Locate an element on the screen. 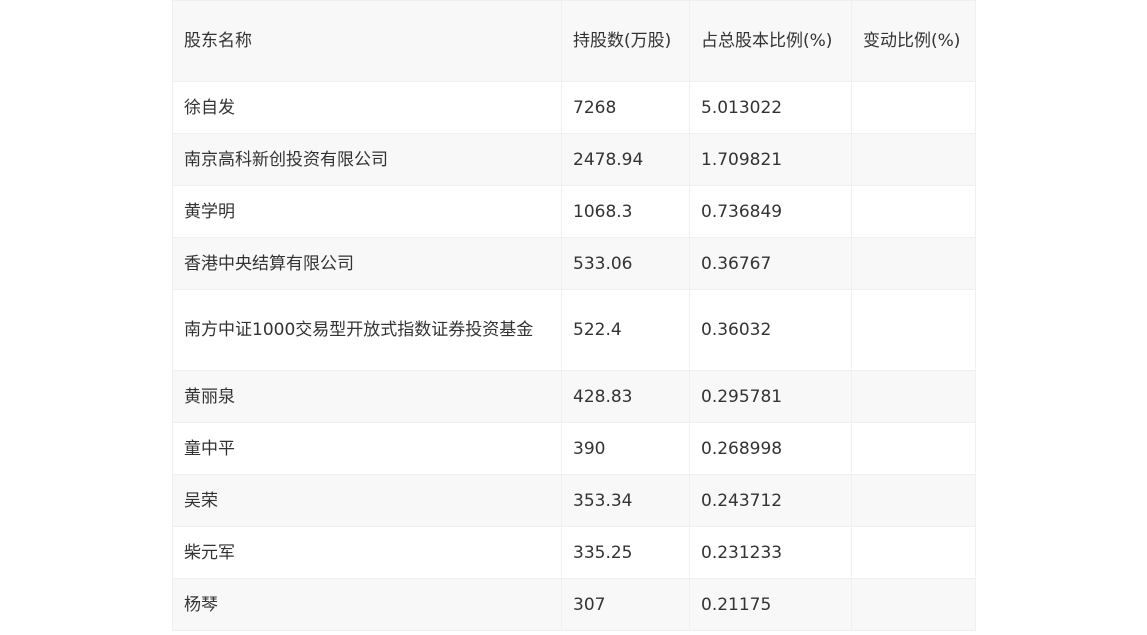 The image size is (1147, 635). table-row: 香港中央结算有限公司 533.06 0.36767 is located at coordinates (574, 263).